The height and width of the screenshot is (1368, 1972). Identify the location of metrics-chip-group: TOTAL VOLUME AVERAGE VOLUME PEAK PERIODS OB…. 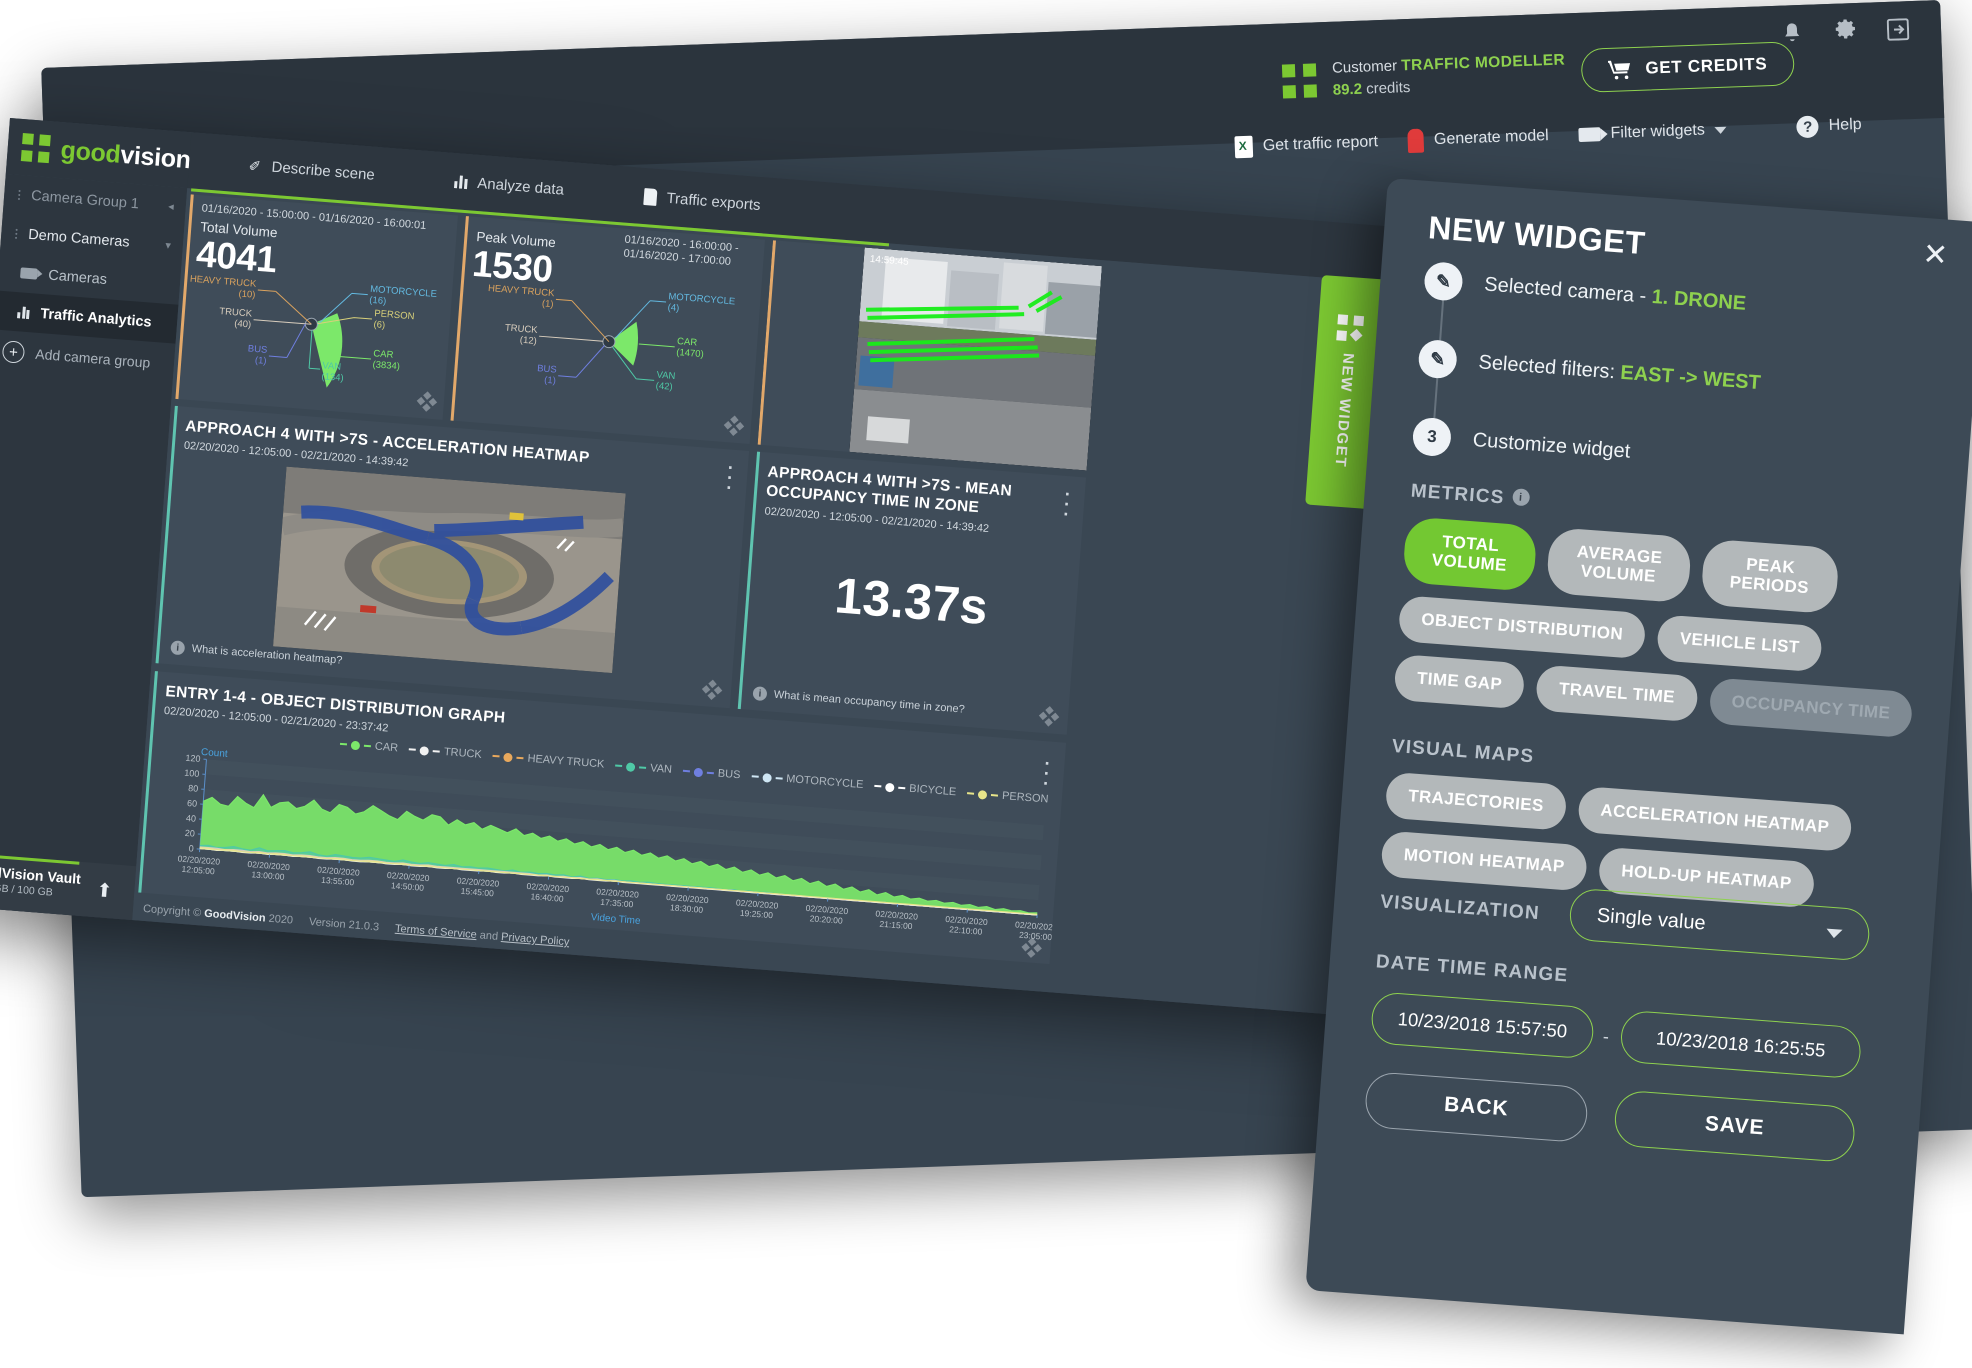
(1661, 627).